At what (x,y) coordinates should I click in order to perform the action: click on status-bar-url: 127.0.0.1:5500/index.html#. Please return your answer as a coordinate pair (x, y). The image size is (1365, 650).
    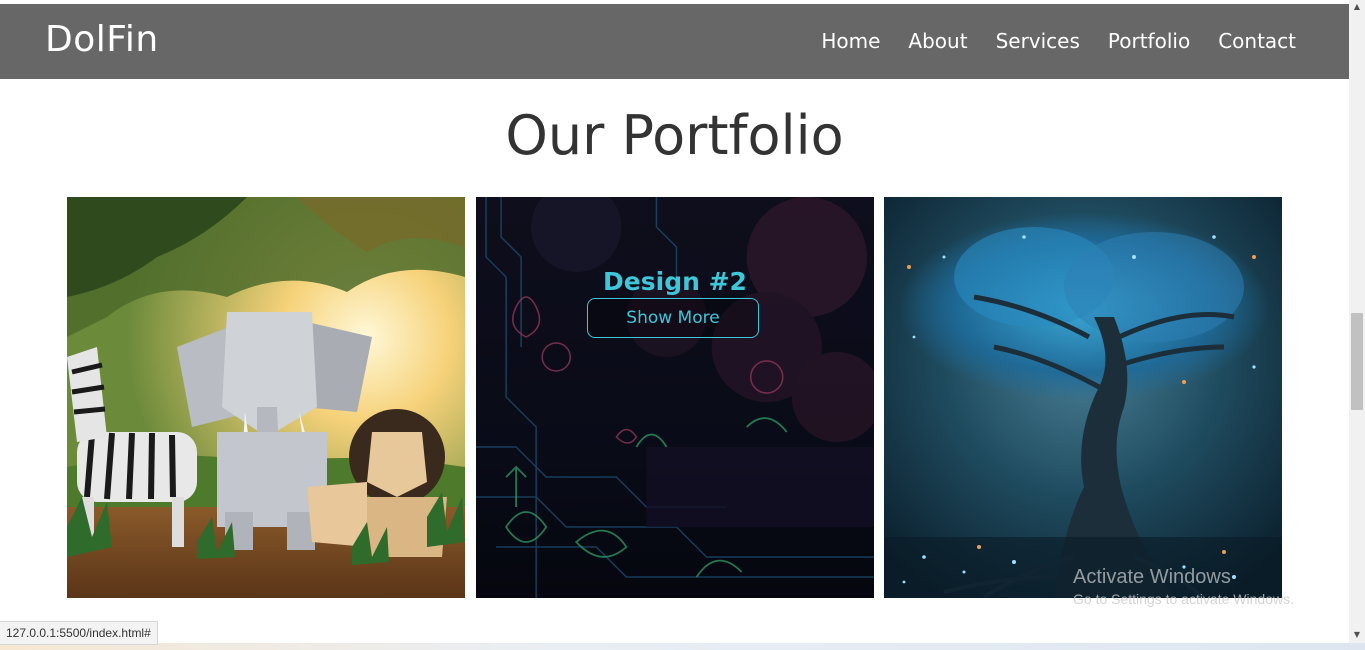
    Looking at the image, I should click on (79, 633).